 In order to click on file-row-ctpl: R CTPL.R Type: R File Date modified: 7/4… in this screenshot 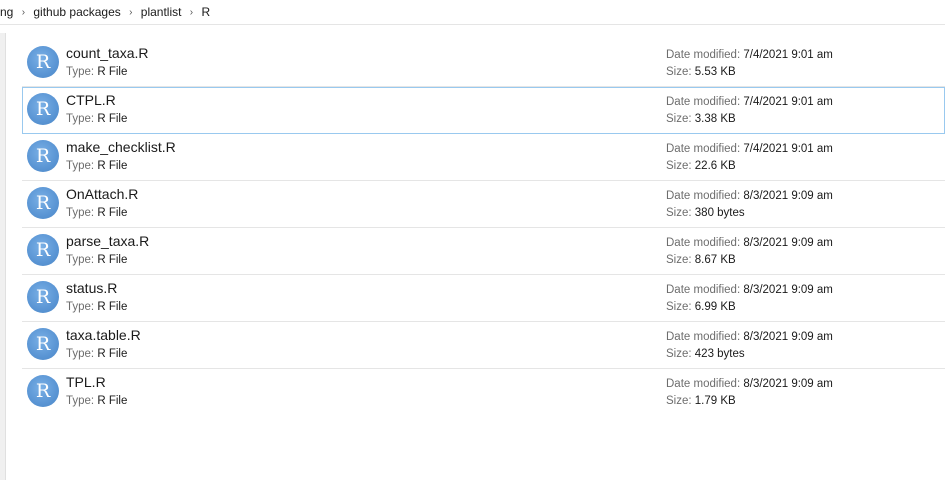, I will do `click(483, 110)`.